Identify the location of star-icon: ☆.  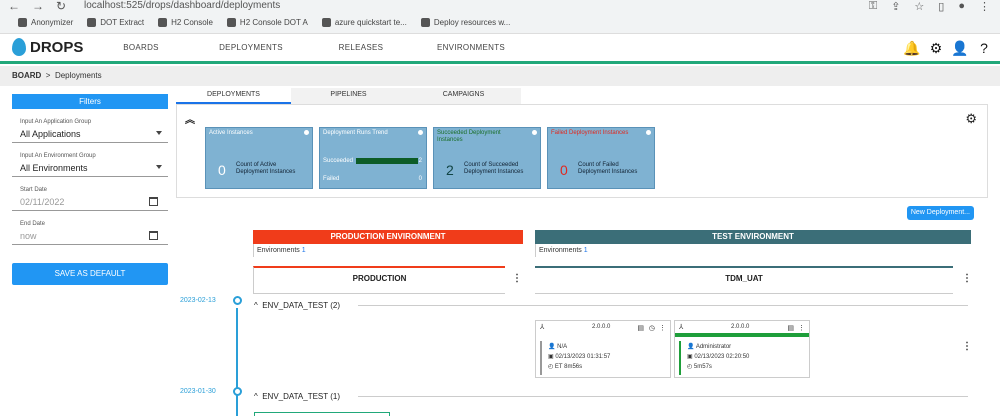
(919, 6).